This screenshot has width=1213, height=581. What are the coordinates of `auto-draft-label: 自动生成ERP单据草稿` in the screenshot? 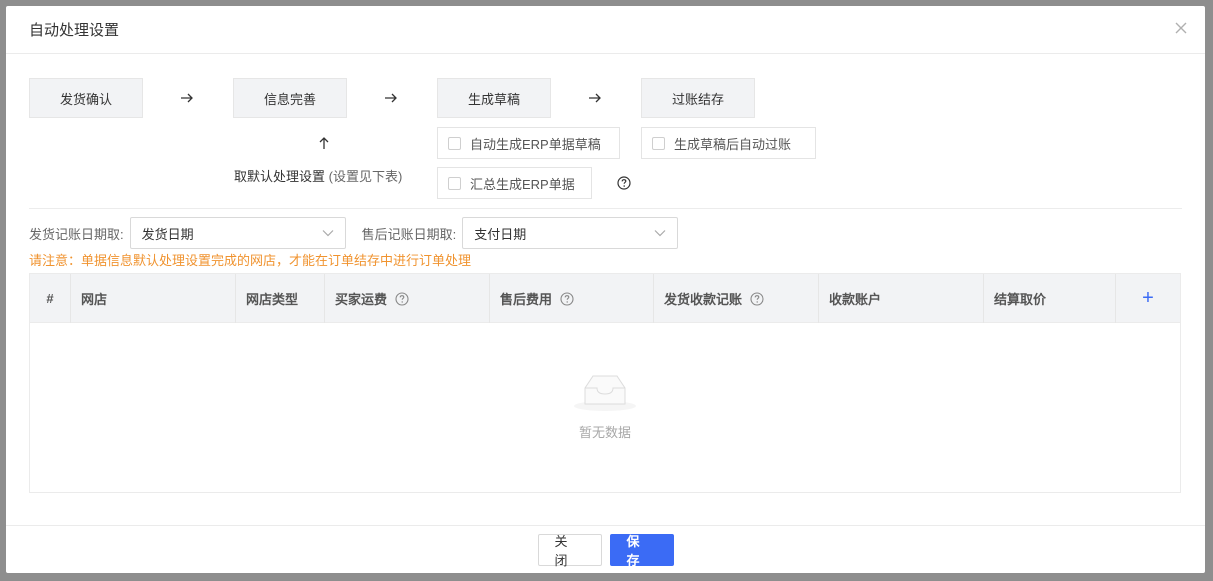 It's located at (535, 144).